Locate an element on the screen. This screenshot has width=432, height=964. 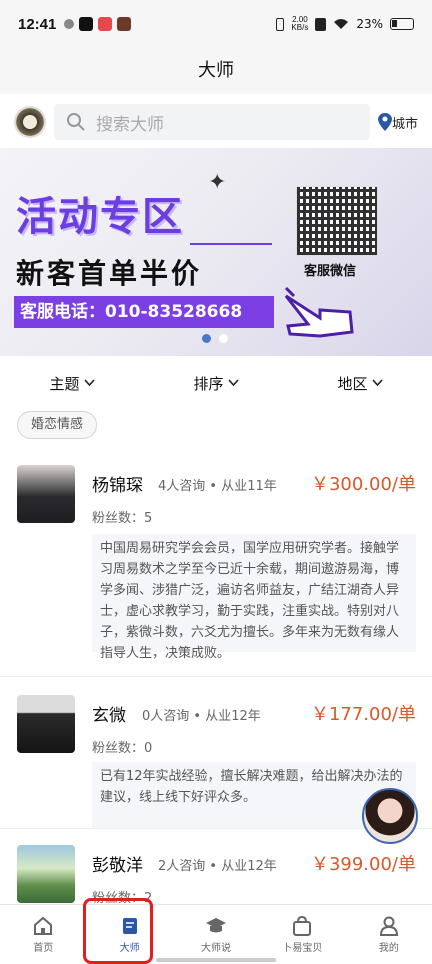
carousel-dot is located at coordinates (223, 338).